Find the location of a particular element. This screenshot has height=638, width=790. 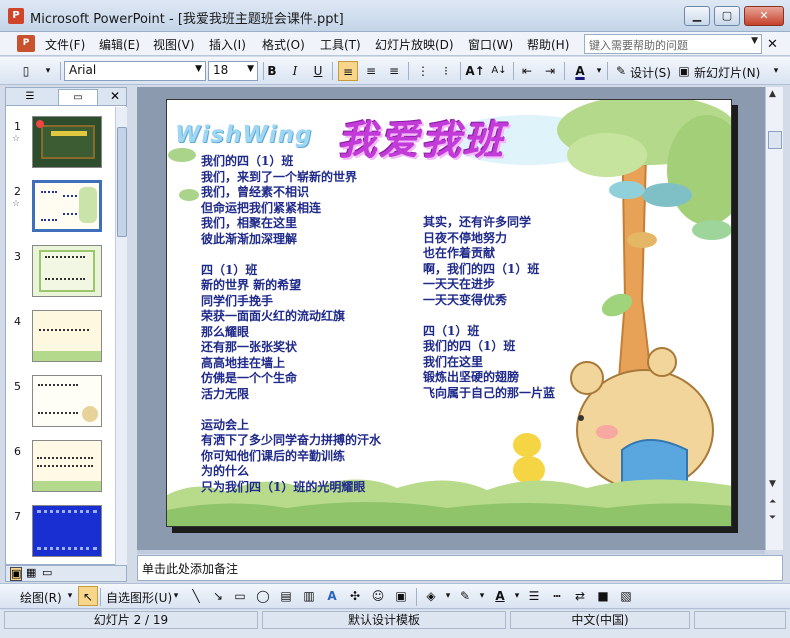

autoshapes-button: 自选图形(U) is located at coordinates (139, 597).